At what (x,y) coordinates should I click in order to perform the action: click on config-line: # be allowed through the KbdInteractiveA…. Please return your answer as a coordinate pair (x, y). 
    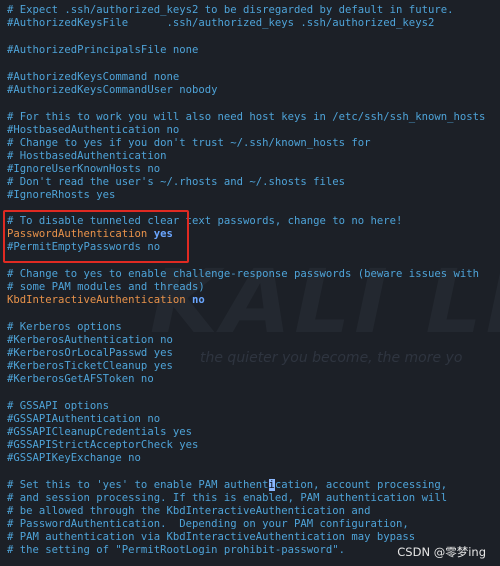
    Looking at the image, I should click on (189, 511).